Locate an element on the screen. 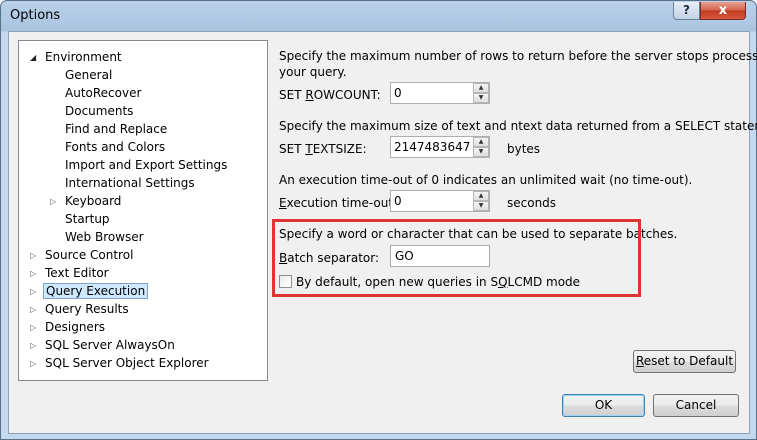 This screenshot has height=440, width=757. tree-item-environment: ◢ Environment is located at coordinates (77, 57).